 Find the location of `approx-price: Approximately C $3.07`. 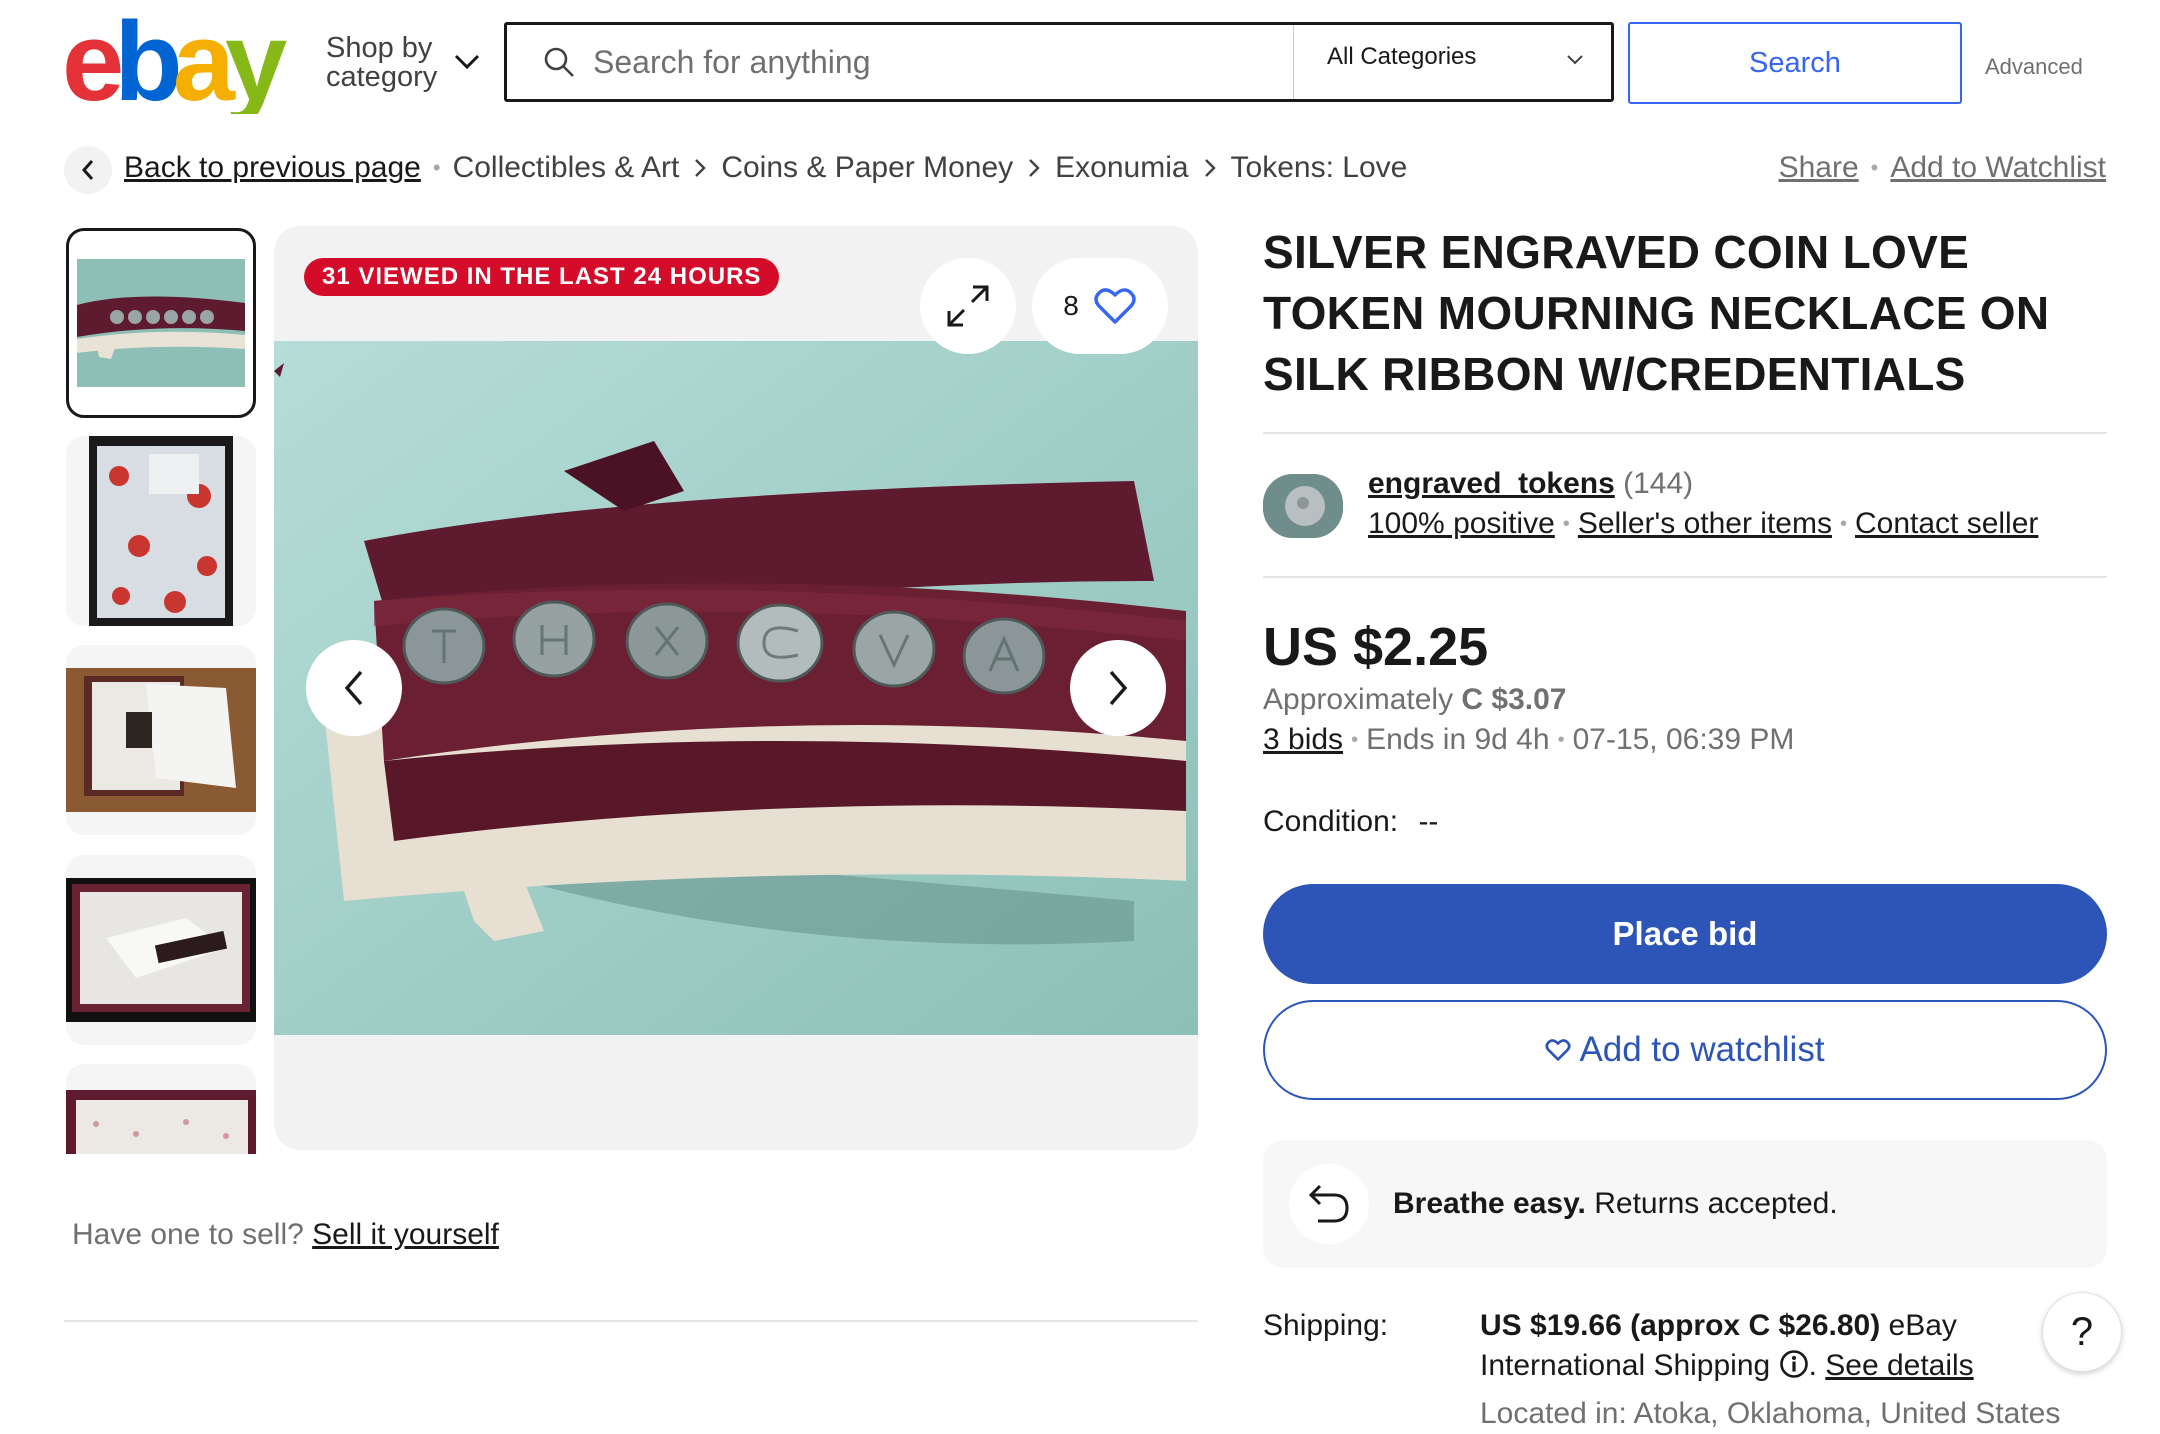

approx-price: Approximately C $3.07 is located at coordinates (1415, 700).